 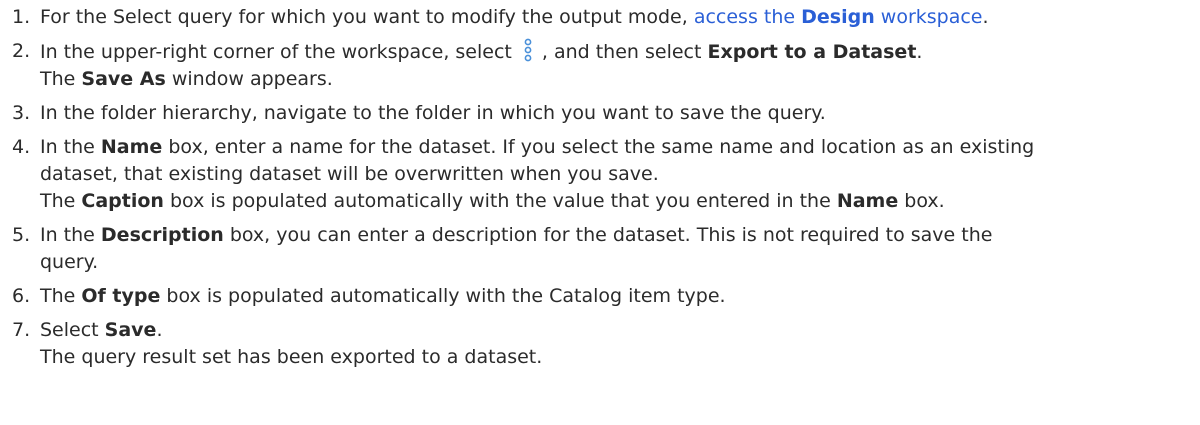 I want to click on step-number: 2., so click(x=21, y=51).